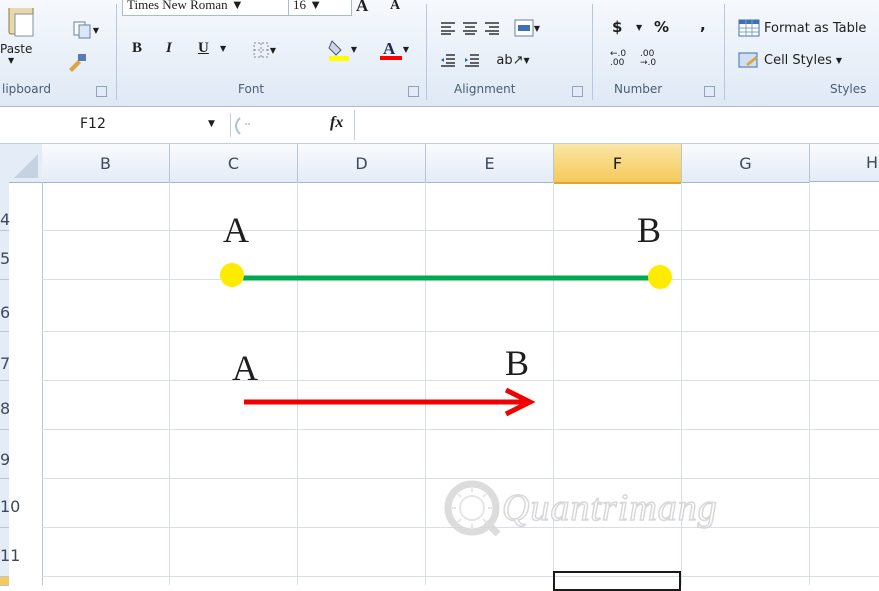 This screenshot has height=591, width=879. What do you see at coordinates (21, 21) in the screenshot?
I see `paste-icon` at bounding box center [21, 21].